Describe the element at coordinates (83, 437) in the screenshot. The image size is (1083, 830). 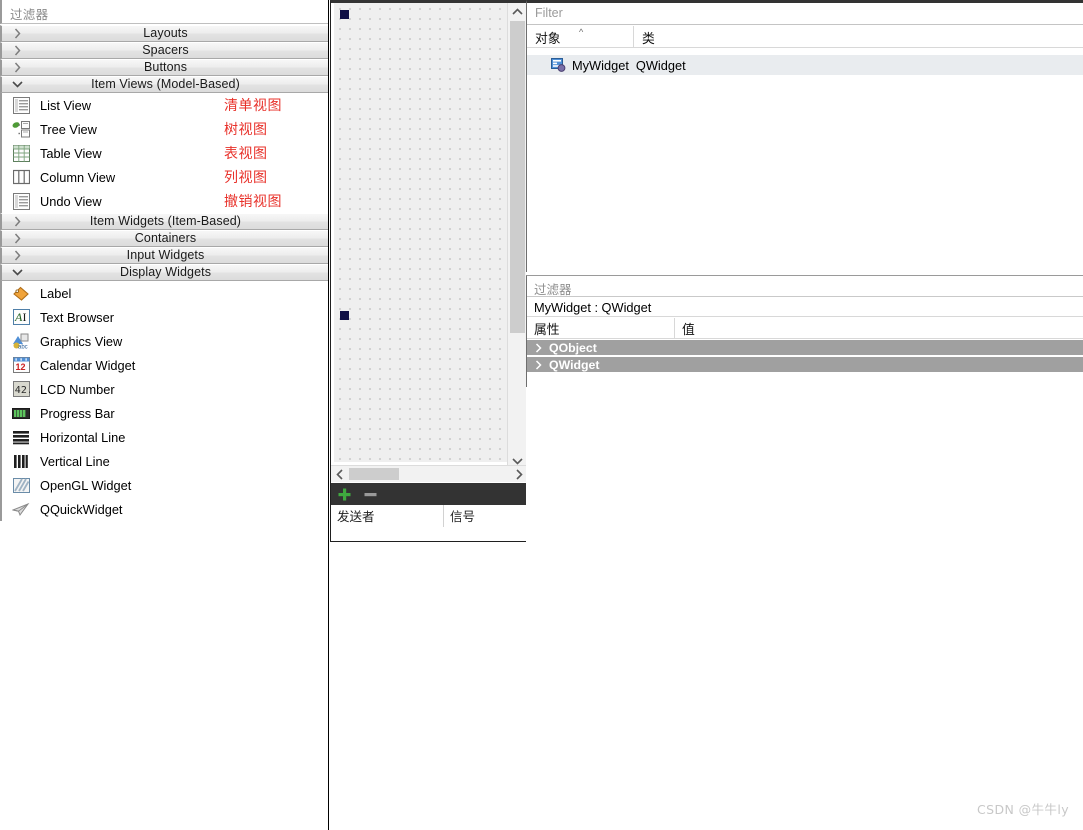
I see `widget-box-item-label: Horizontal Line` at that location.